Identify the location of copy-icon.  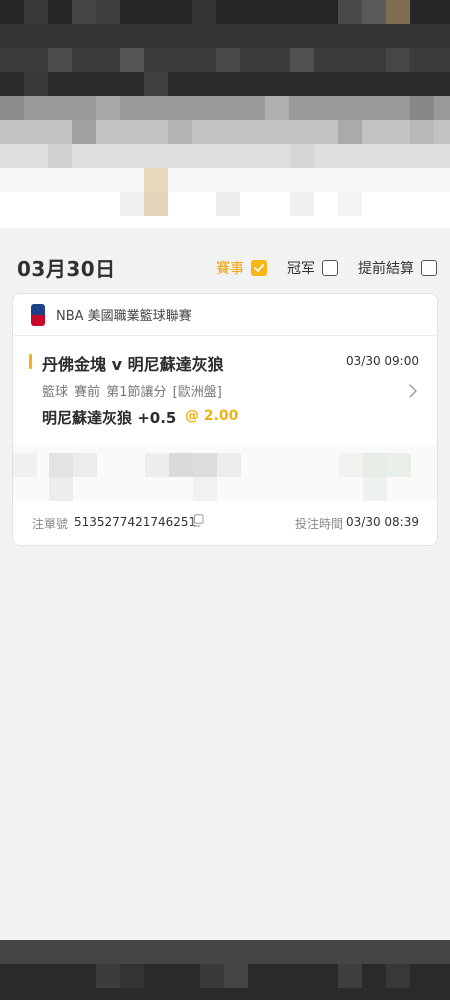
(197, 520).